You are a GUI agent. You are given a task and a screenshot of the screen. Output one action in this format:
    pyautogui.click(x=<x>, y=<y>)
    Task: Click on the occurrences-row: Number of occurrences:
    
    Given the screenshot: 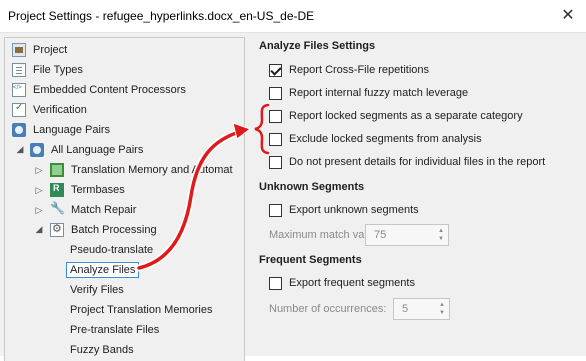 What is the action you would take?
    pyautogui.click(x=327, y=309)
    